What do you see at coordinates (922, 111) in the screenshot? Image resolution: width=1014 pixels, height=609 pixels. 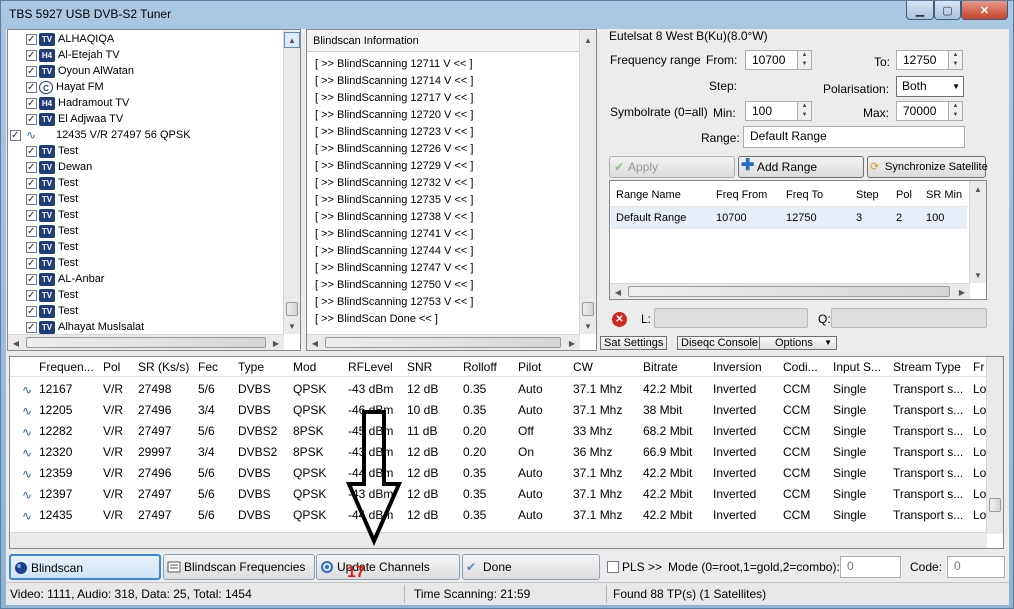 I see `max-input: 70000` at bounding box center [922, 111].